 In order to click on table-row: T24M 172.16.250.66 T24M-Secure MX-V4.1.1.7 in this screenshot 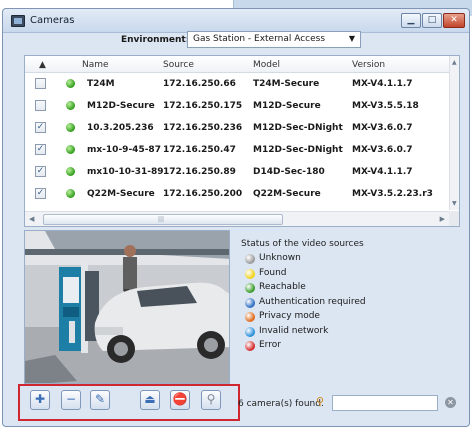, I will do `click(237, 83)`.